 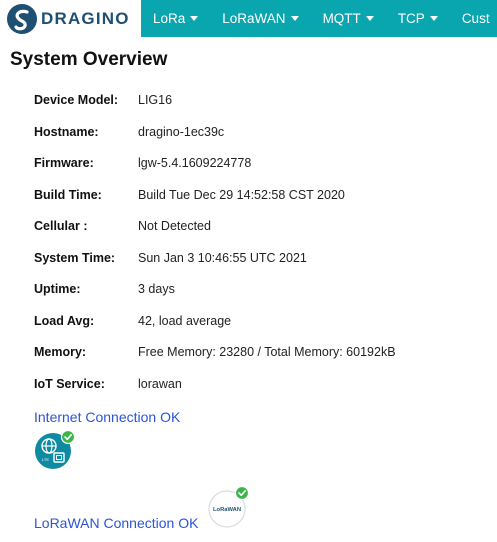 What do you see at coordinates (75, 257) in the screenshot?
I see `info-key: System Time:` at bounding box center [75, 257].